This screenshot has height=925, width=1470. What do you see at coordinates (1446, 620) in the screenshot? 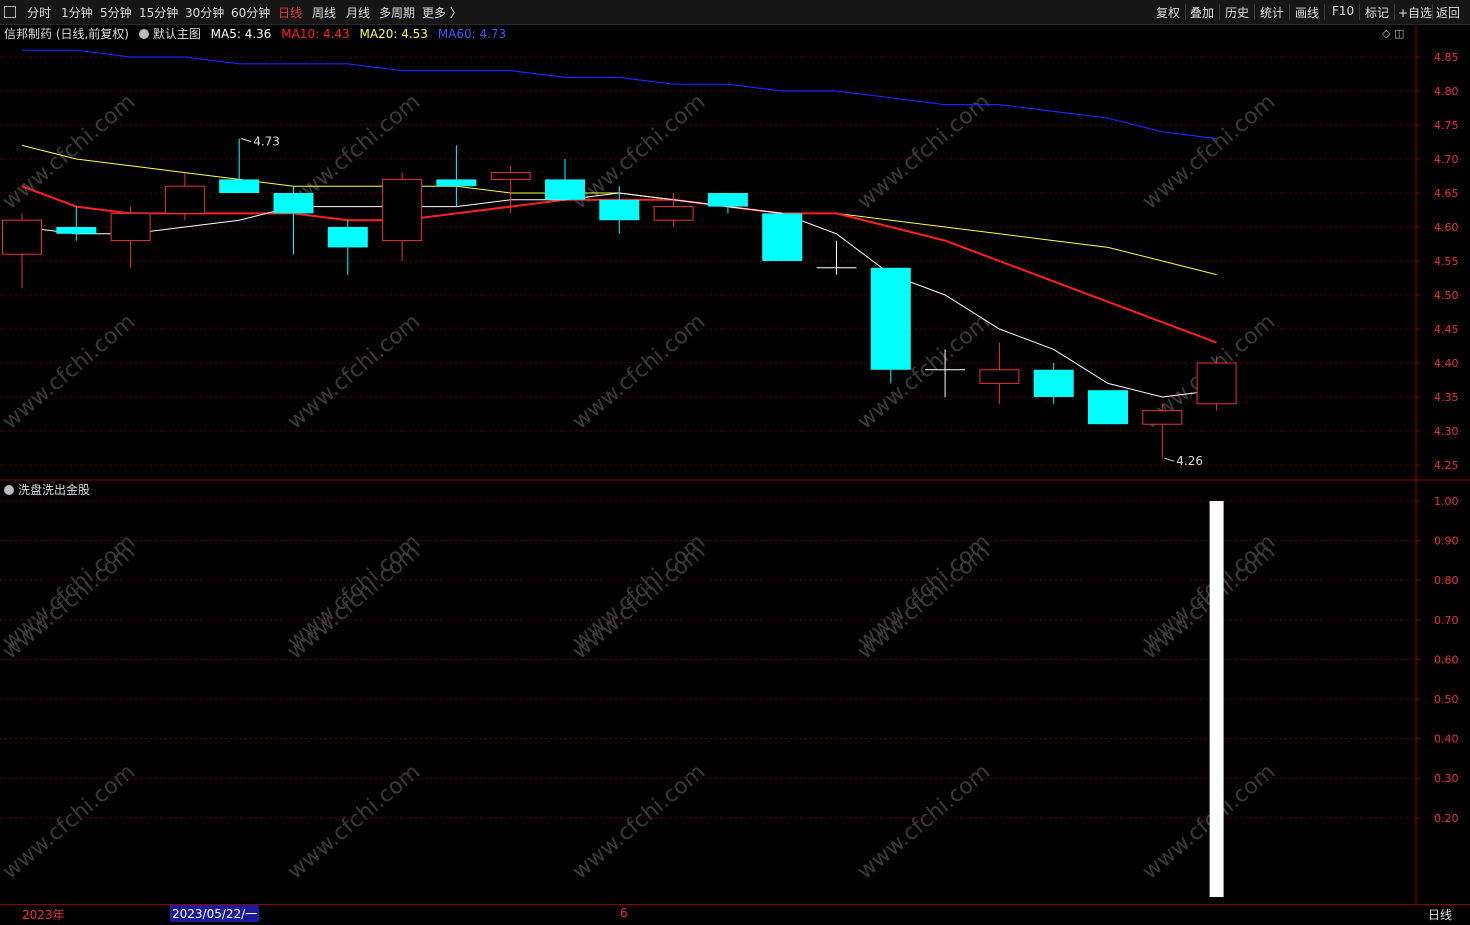
I see `indicator-tick-label: 0.70` at bounding box center [1446, 620].